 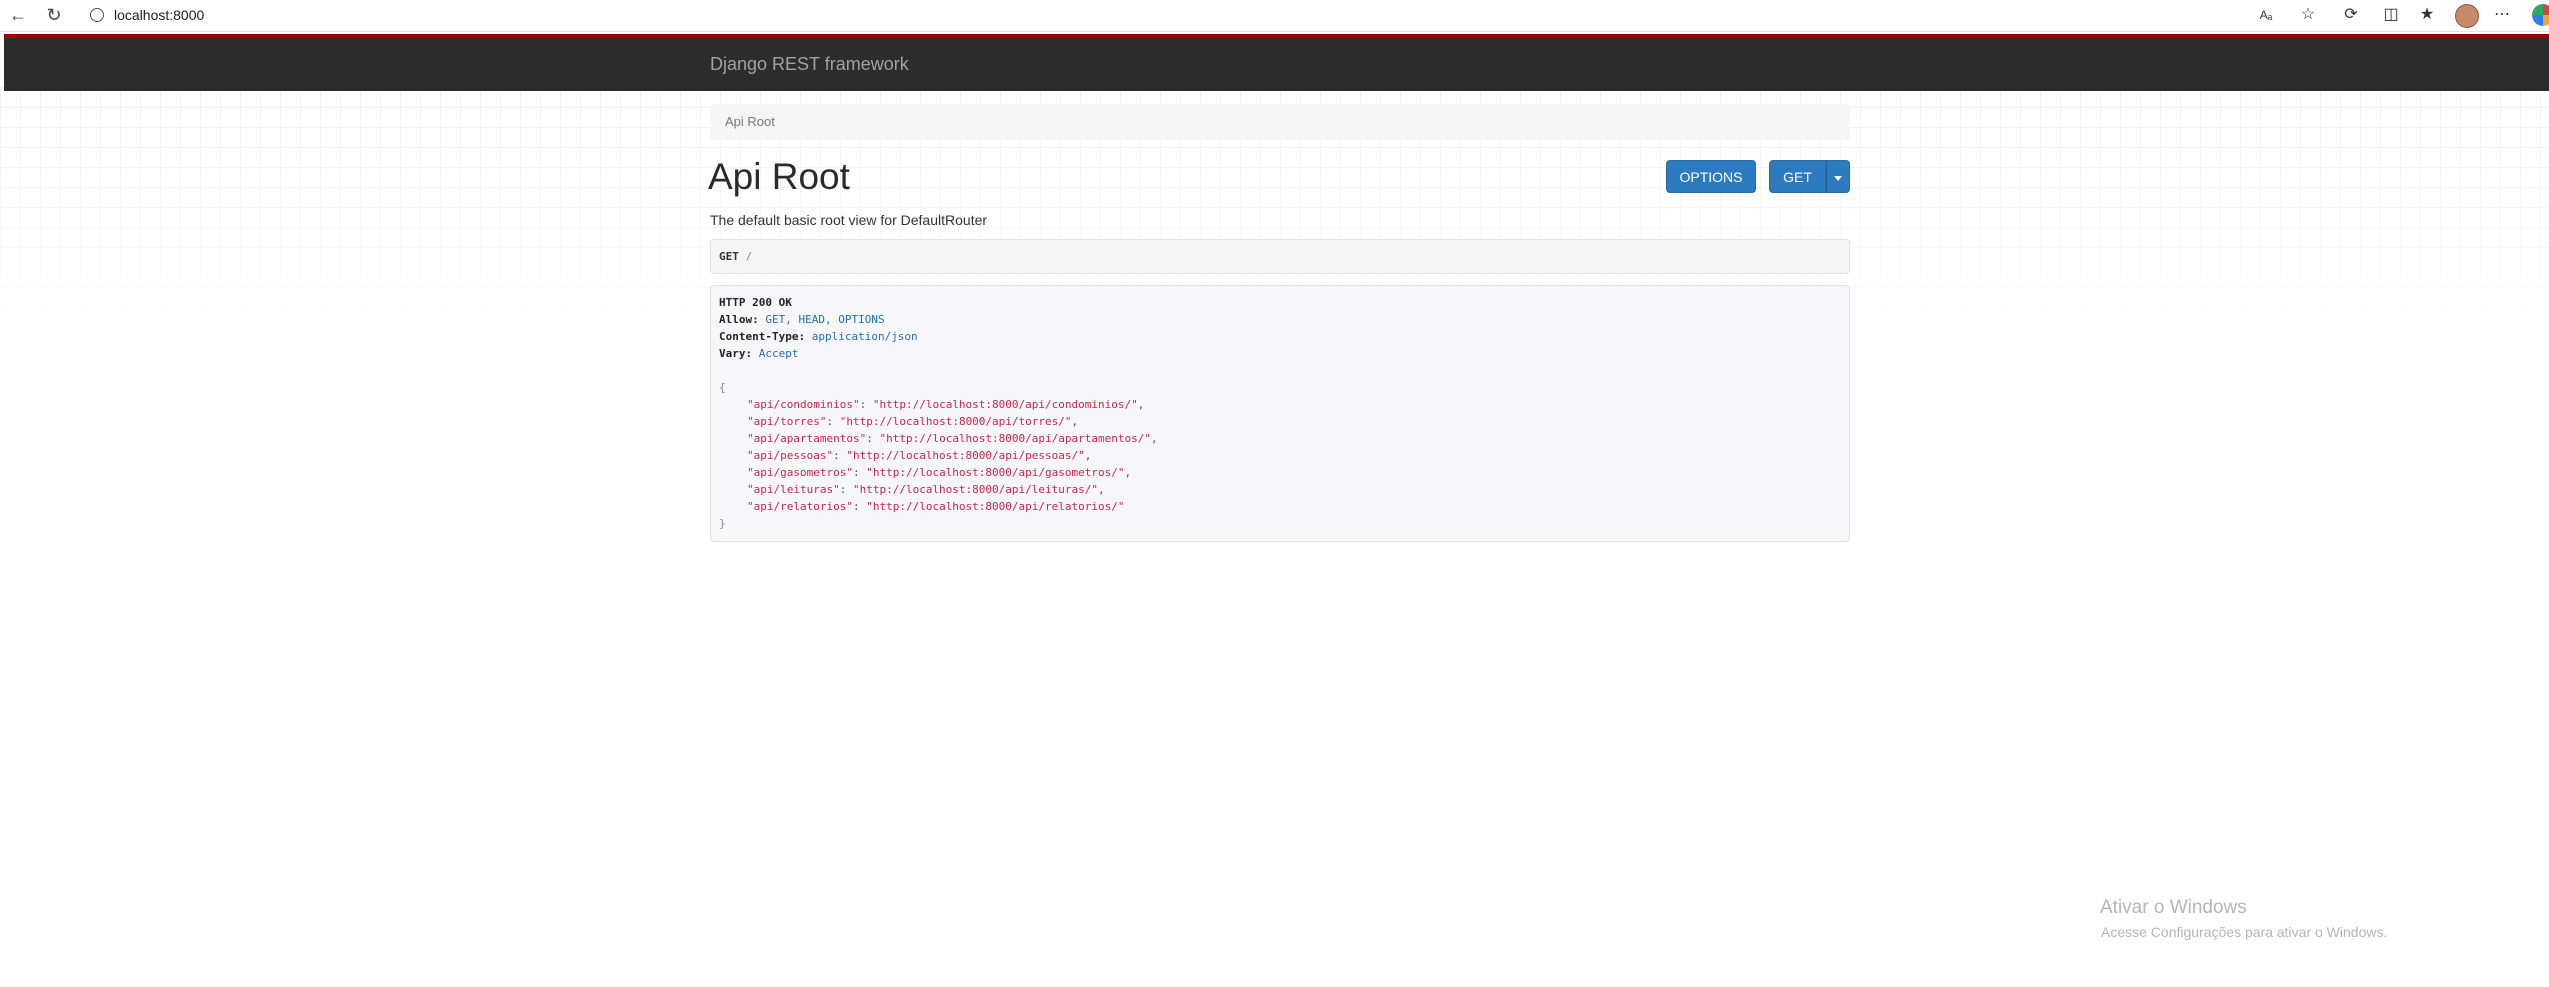 I want to click on browser-toolbar: ← ↻ localhost:8000 Aₐ ☆ ⟳ ◫ ★ ⋯, so click(x=1274, y=16).